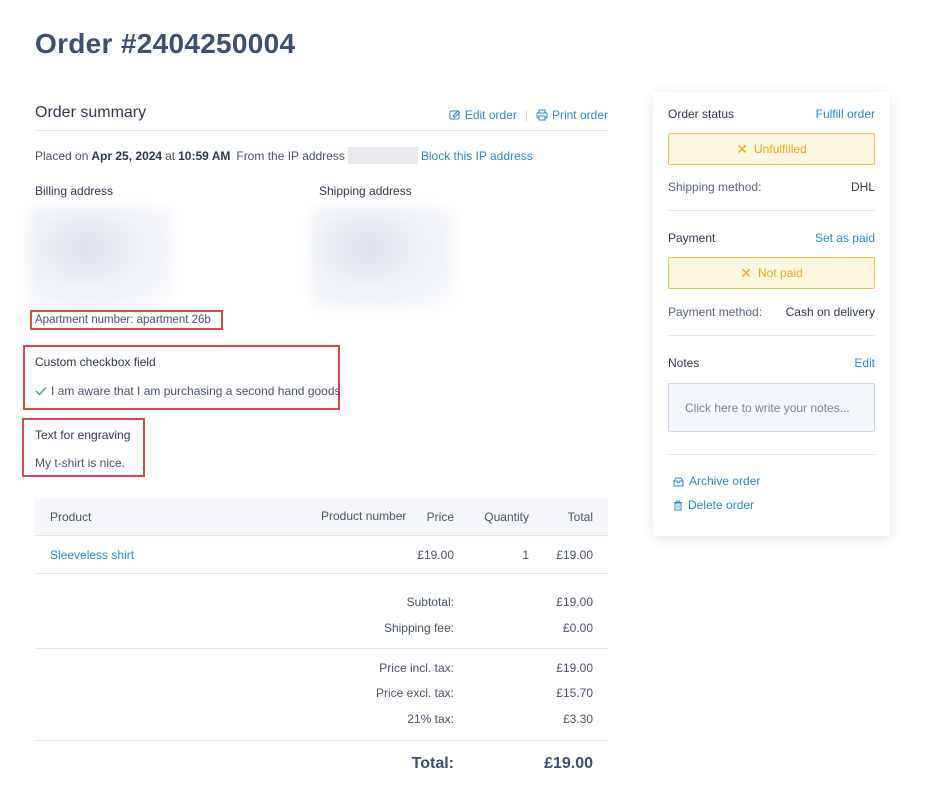 The image size is (925, 793). I want to click on price-incl-tax-value: £19.00, so click(574, 668).